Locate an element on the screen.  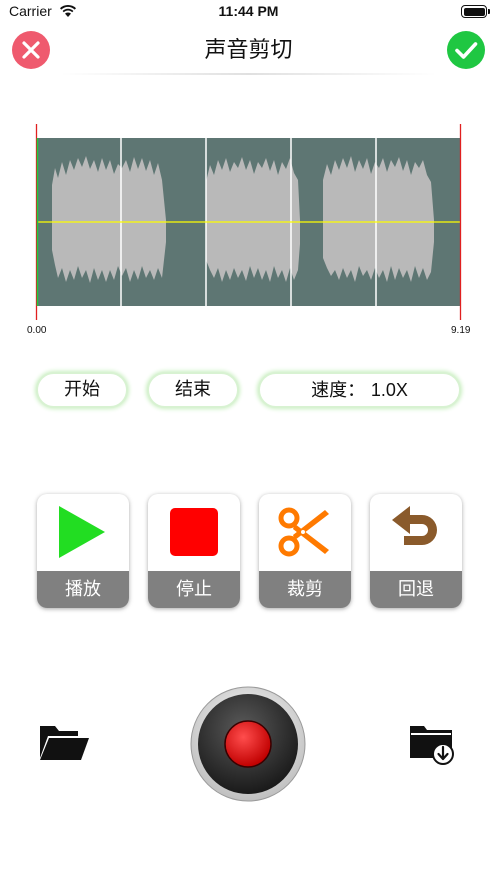
nav-bar: 声音剪切 is located at coordinates (248, 51).